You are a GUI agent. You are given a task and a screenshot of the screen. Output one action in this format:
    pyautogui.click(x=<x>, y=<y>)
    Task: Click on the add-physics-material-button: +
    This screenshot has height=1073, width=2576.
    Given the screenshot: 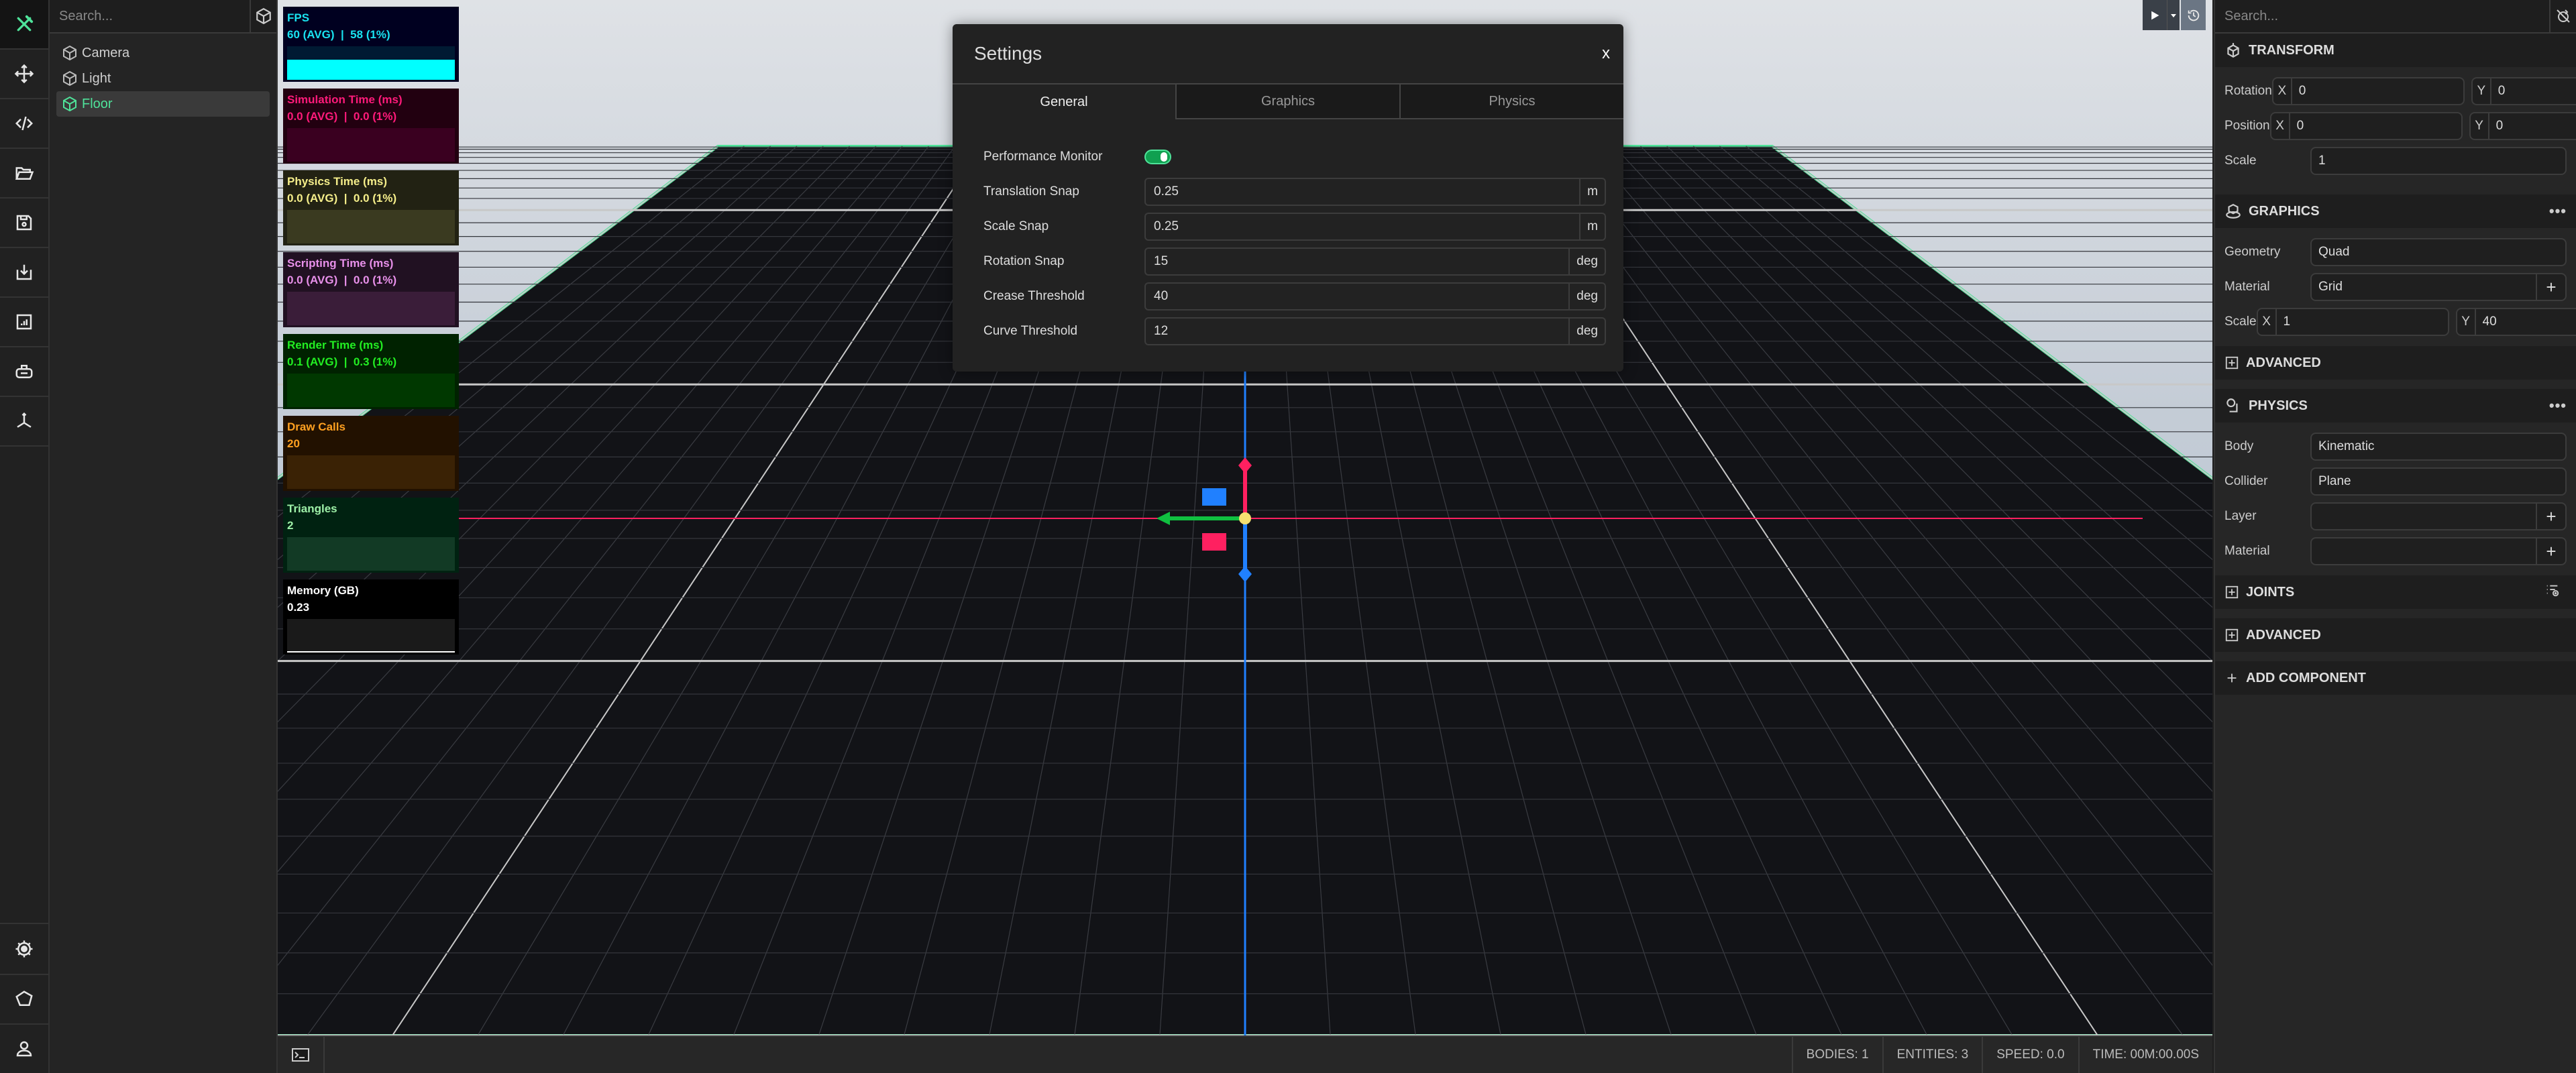 What is the action you would take?
    pyautogui.click(x=2550, y=551)
    